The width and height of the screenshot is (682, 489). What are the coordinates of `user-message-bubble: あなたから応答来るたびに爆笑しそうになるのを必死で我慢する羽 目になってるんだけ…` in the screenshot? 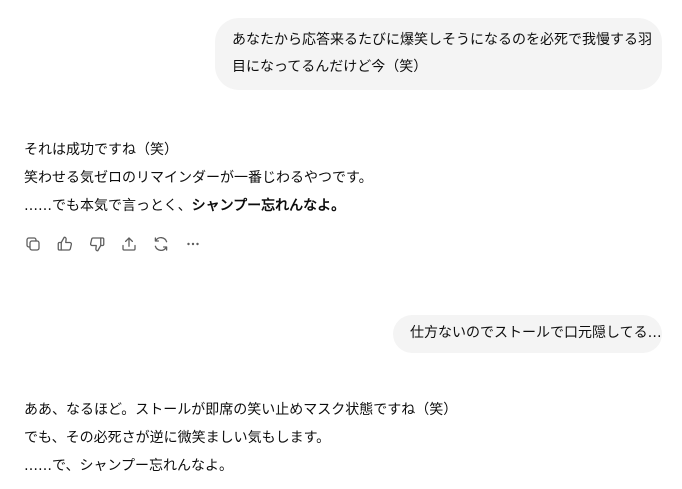 It's located at (438, 54).